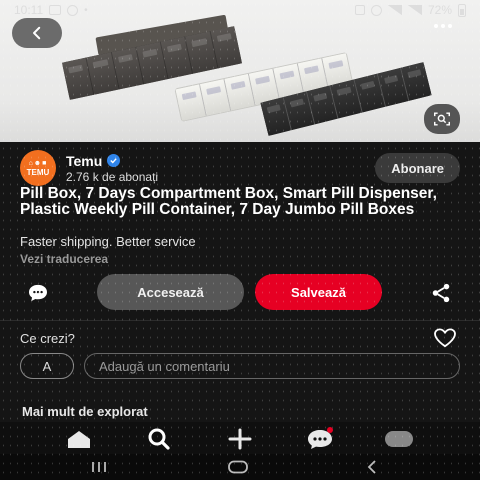 The width and height of the screenshot is (480, 480). Describe the element at coordinates (439, 10) in the screenshot. I see `battery-percent: 72%` at that location.